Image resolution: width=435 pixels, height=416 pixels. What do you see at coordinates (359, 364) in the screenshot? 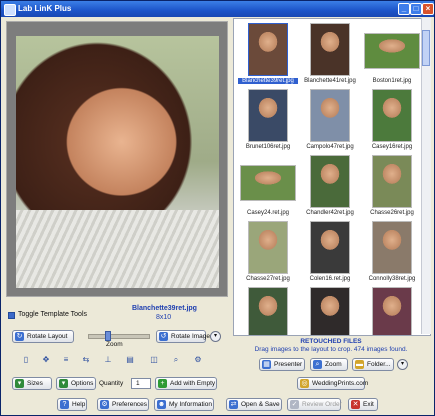
I see `folder-icon: ▬` at bounding box center [359, 364].